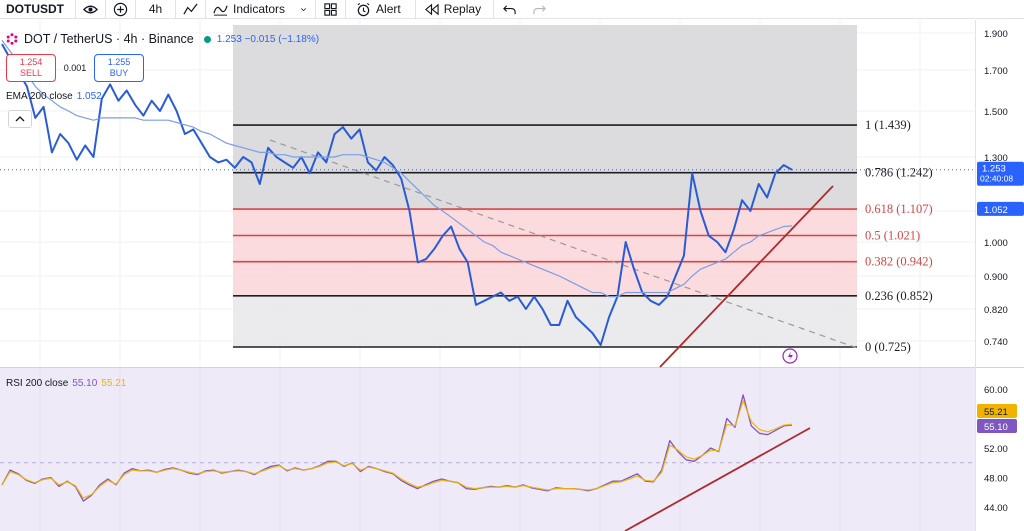  Describe the element at coordinates (119, 62) in the screenshot. I see `buy-price: 1.255` at that location.